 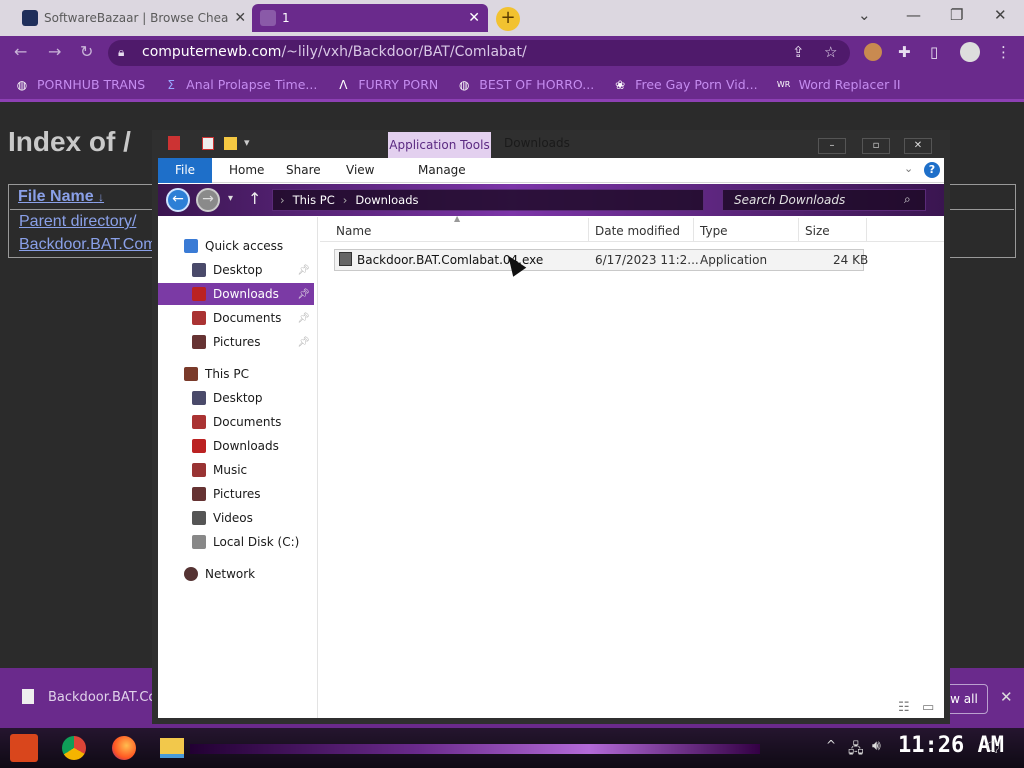 I want to click on help-icon: ?, so click(x=932, y=170).